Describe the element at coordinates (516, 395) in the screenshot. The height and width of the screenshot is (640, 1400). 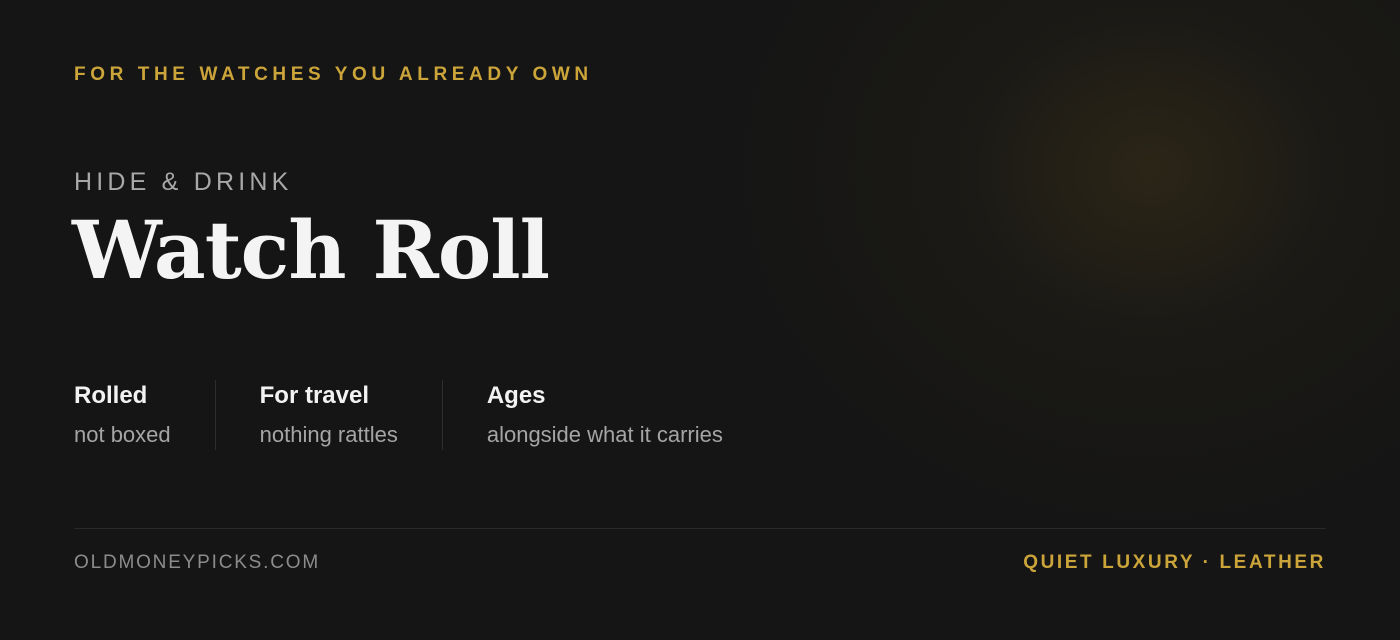
I see `feature-title: Ages` at that location.